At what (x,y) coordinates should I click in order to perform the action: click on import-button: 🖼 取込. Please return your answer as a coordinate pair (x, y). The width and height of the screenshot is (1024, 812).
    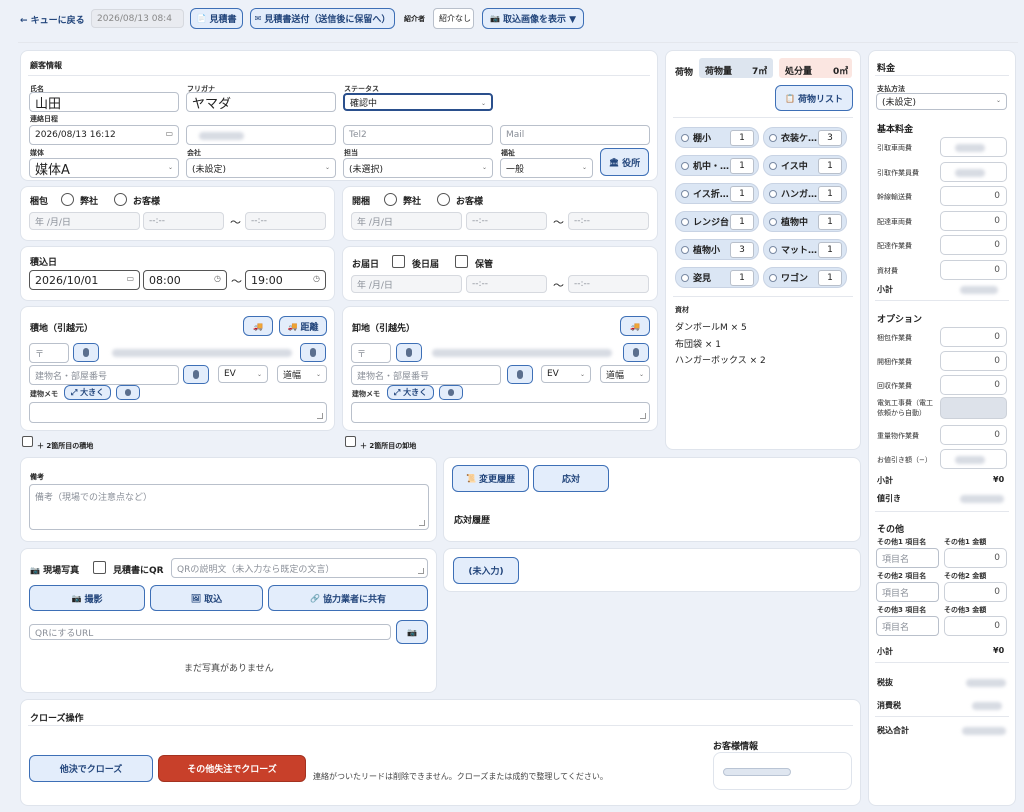
    Looking at the image, I should click on (206, 598).